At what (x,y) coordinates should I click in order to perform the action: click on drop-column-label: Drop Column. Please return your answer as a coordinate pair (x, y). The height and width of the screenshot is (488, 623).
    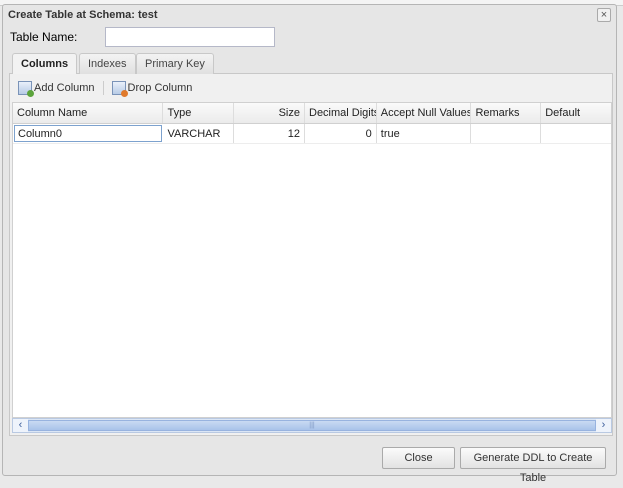
    Looking at the image, I should click on (160, 88).